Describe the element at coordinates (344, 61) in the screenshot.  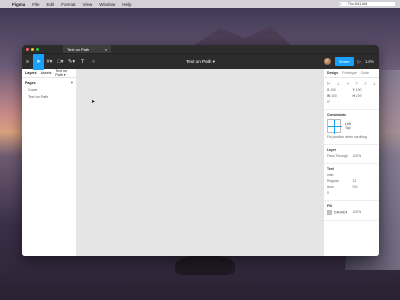
I see `share-button: Share` at that location.